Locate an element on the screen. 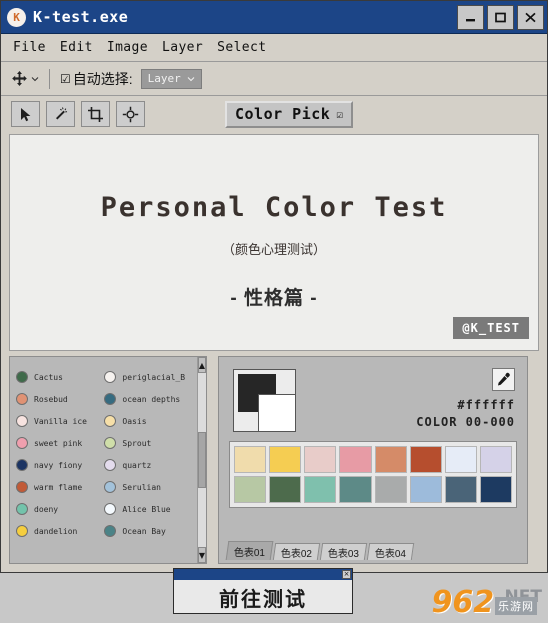  goto-test-button: 前往测试 is located at coordinates (263, 597).